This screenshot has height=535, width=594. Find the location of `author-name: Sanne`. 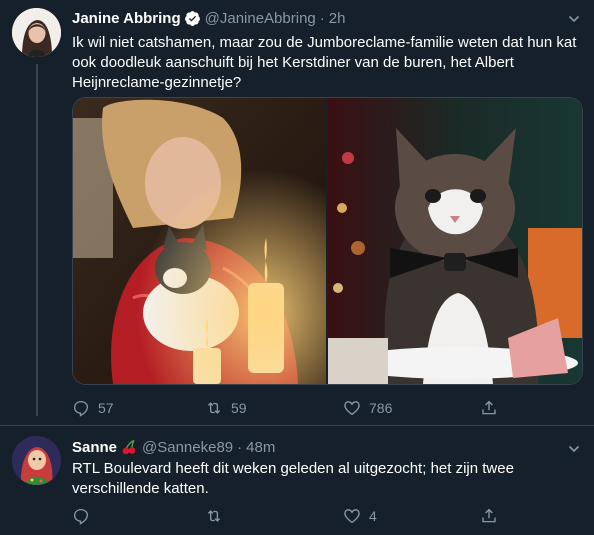

author-name: Sanne is located at coordinates (94, 447).